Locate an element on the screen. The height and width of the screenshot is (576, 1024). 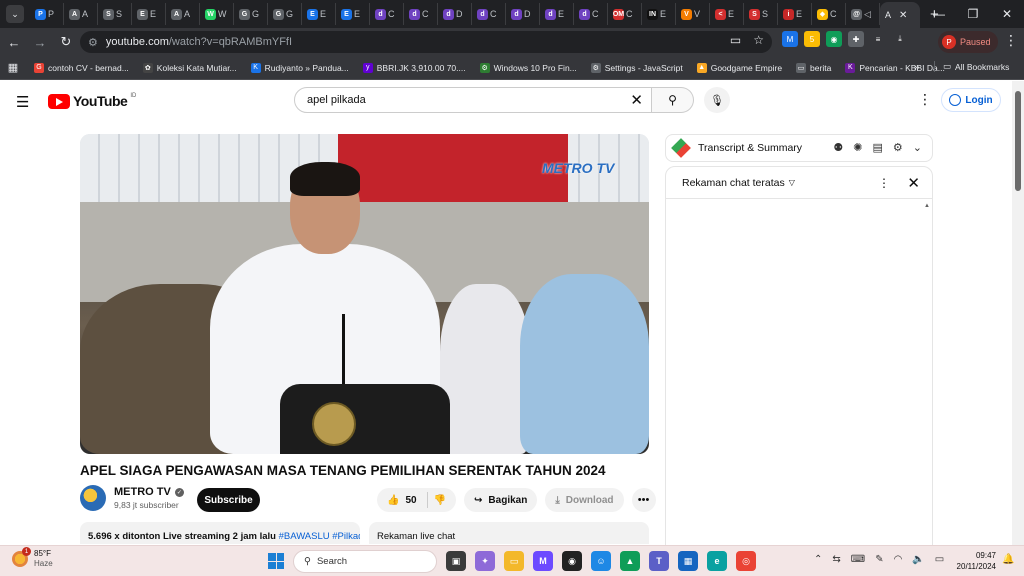
browser-tab: PP is located at coordinates (47, 14).